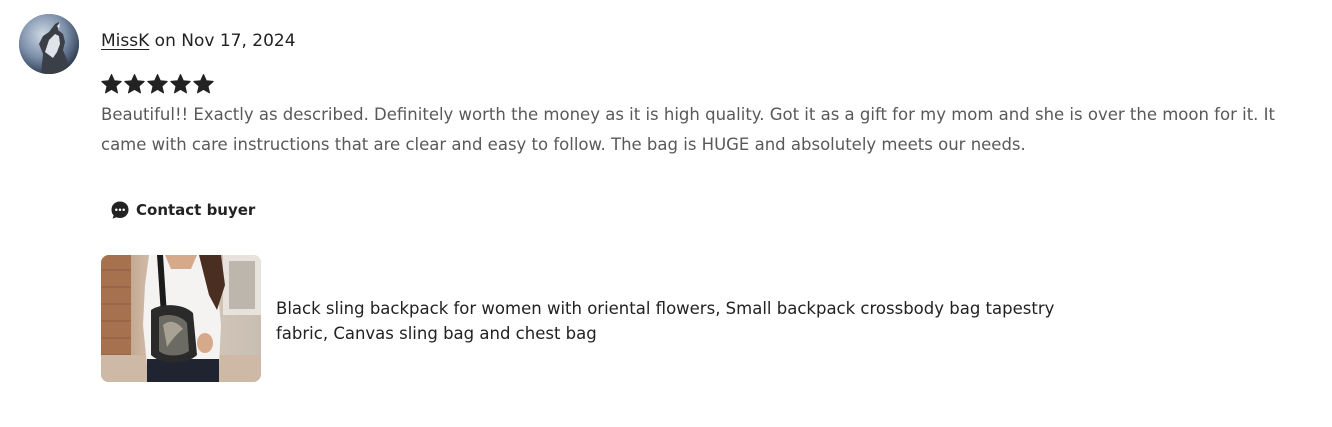  I want to click on product-thumbnail, so click(181, 318).